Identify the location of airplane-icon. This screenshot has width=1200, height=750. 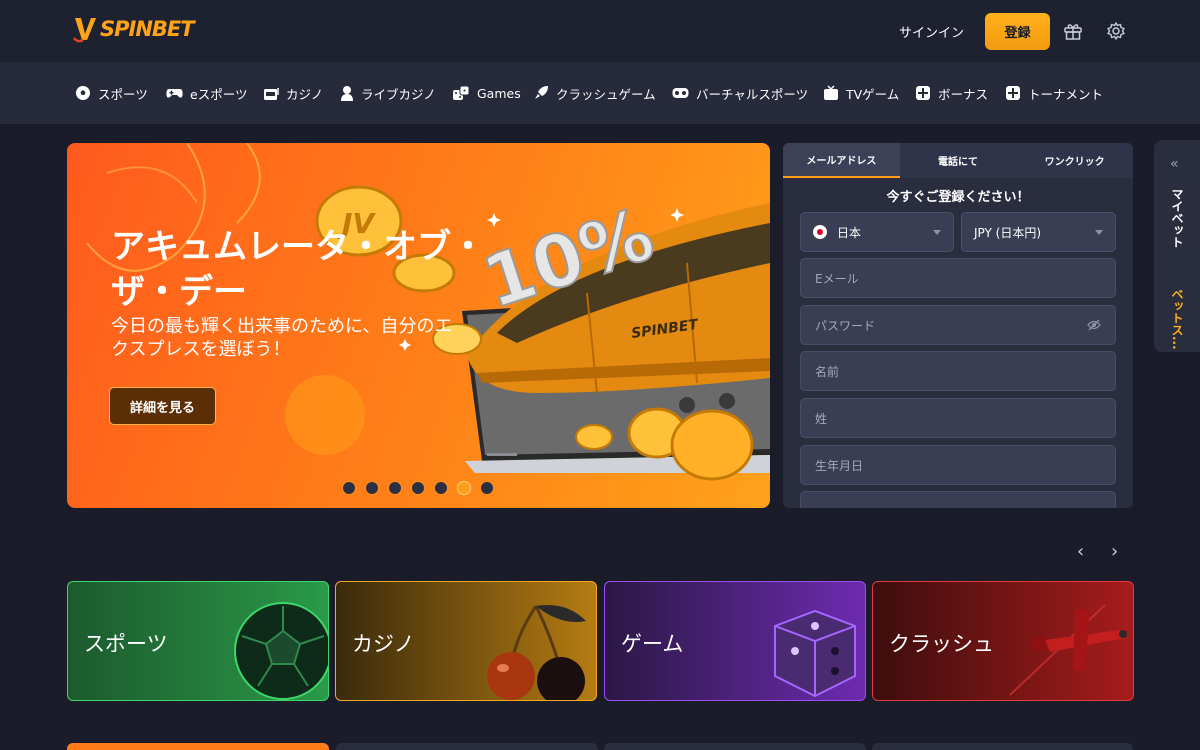
(1068, 650).